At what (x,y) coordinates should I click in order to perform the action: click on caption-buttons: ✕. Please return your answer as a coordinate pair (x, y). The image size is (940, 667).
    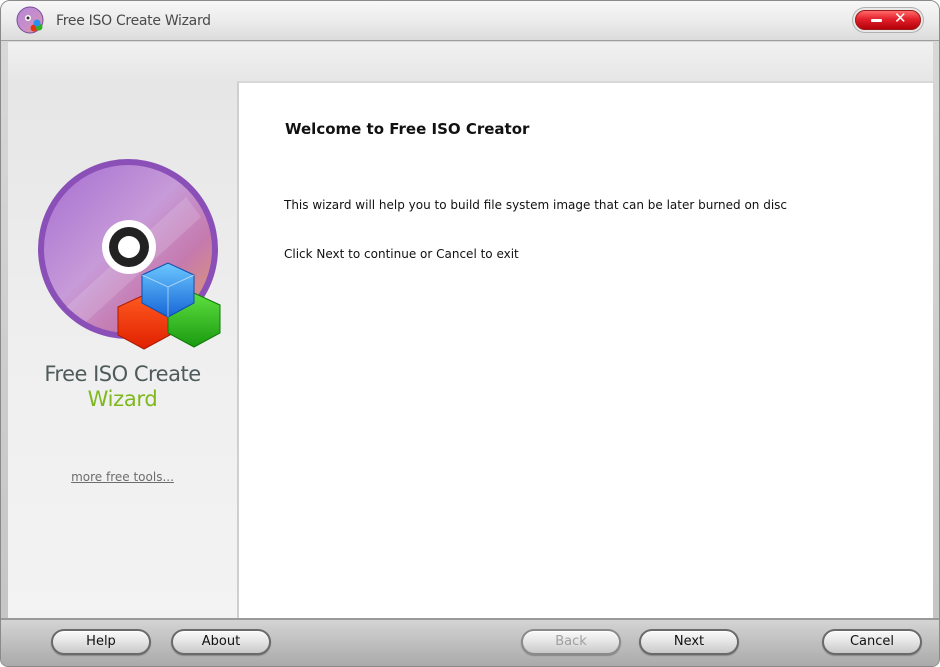
    Looking at the image, I should click on (888, 19).